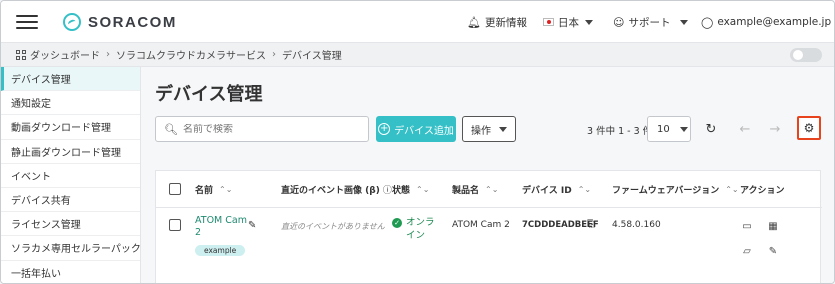 The height and width of the screenshot is (284, 835). What do you see at coordinates (70, 272) in the screenshot?
I see `sidebar-item-annual-payment: 一括年払い` at bounding box center [70, 272].